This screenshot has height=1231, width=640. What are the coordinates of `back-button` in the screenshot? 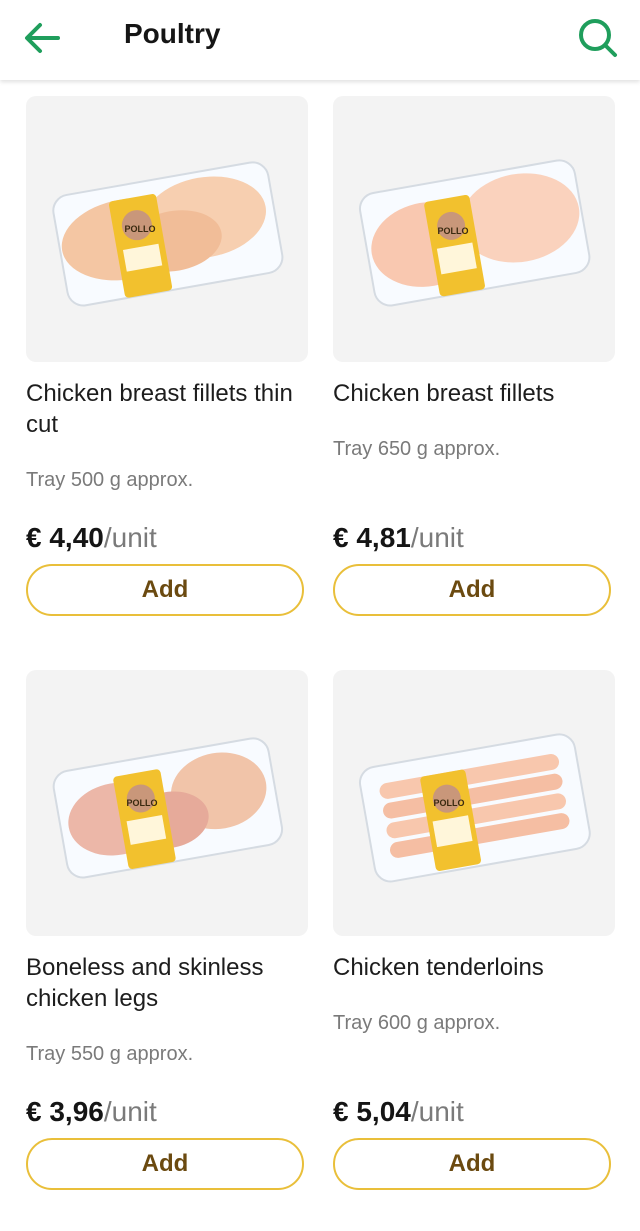 It's located at (42, 38).